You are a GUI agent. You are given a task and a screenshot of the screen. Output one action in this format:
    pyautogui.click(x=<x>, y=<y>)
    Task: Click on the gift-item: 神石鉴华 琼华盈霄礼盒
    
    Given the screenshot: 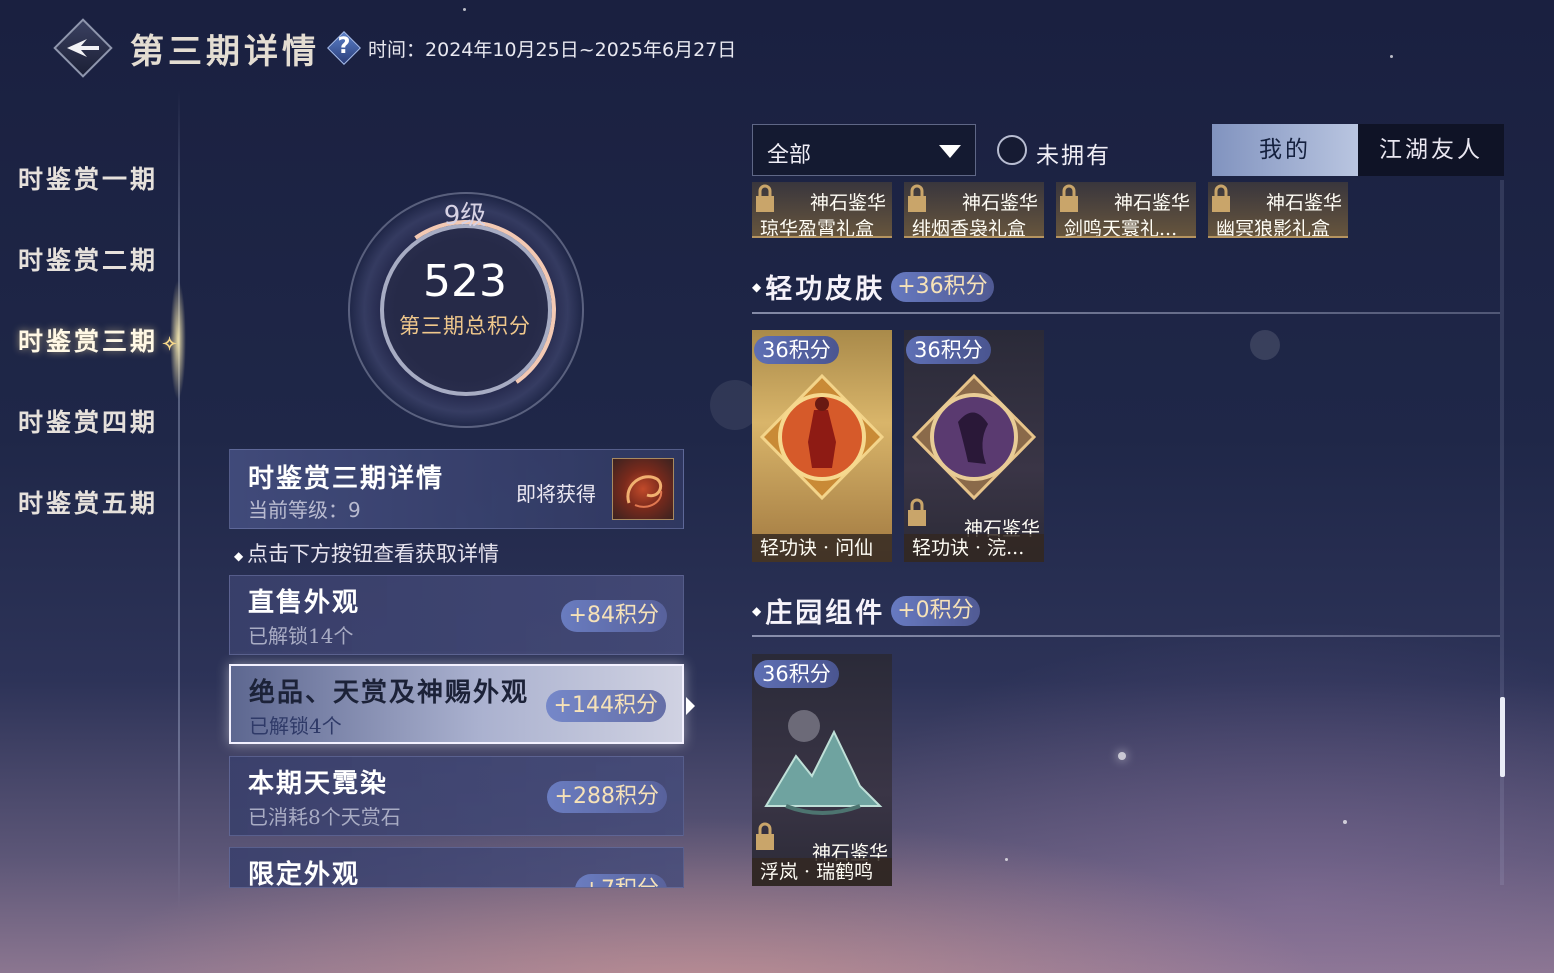 What is the action you would take?
    pyautogui.click(x=822, y=210)
    